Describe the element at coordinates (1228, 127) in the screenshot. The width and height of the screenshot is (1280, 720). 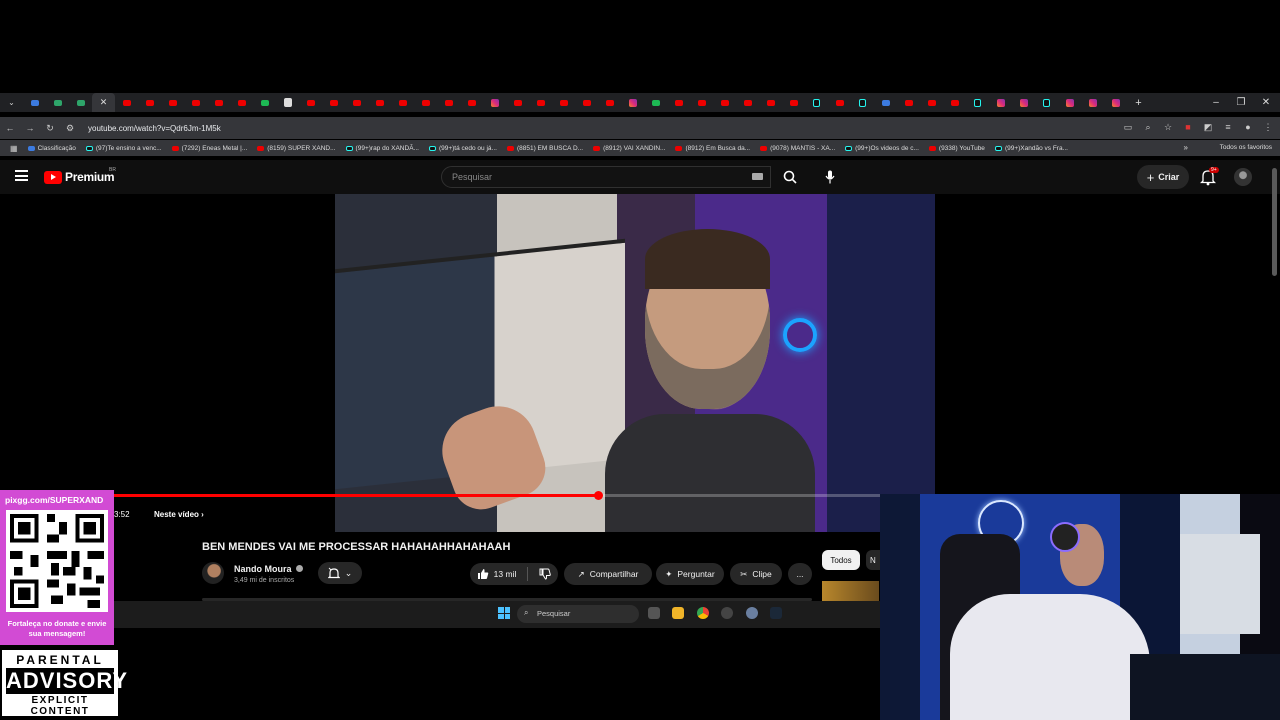
I see `media-icon: ≡` at that location.